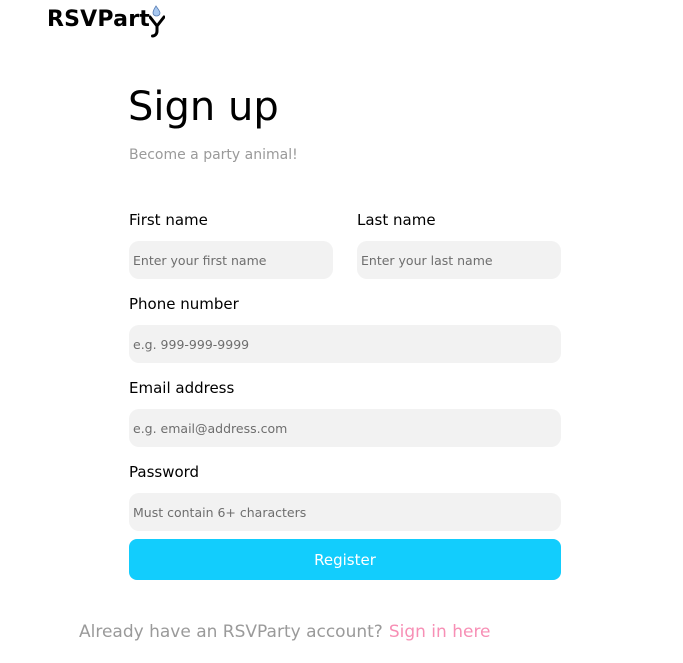  What do you see at coordinates (213, 155) in the screenshot?
I see `page-subtitle: Become a party animal!` at bounding box center [213, 155].